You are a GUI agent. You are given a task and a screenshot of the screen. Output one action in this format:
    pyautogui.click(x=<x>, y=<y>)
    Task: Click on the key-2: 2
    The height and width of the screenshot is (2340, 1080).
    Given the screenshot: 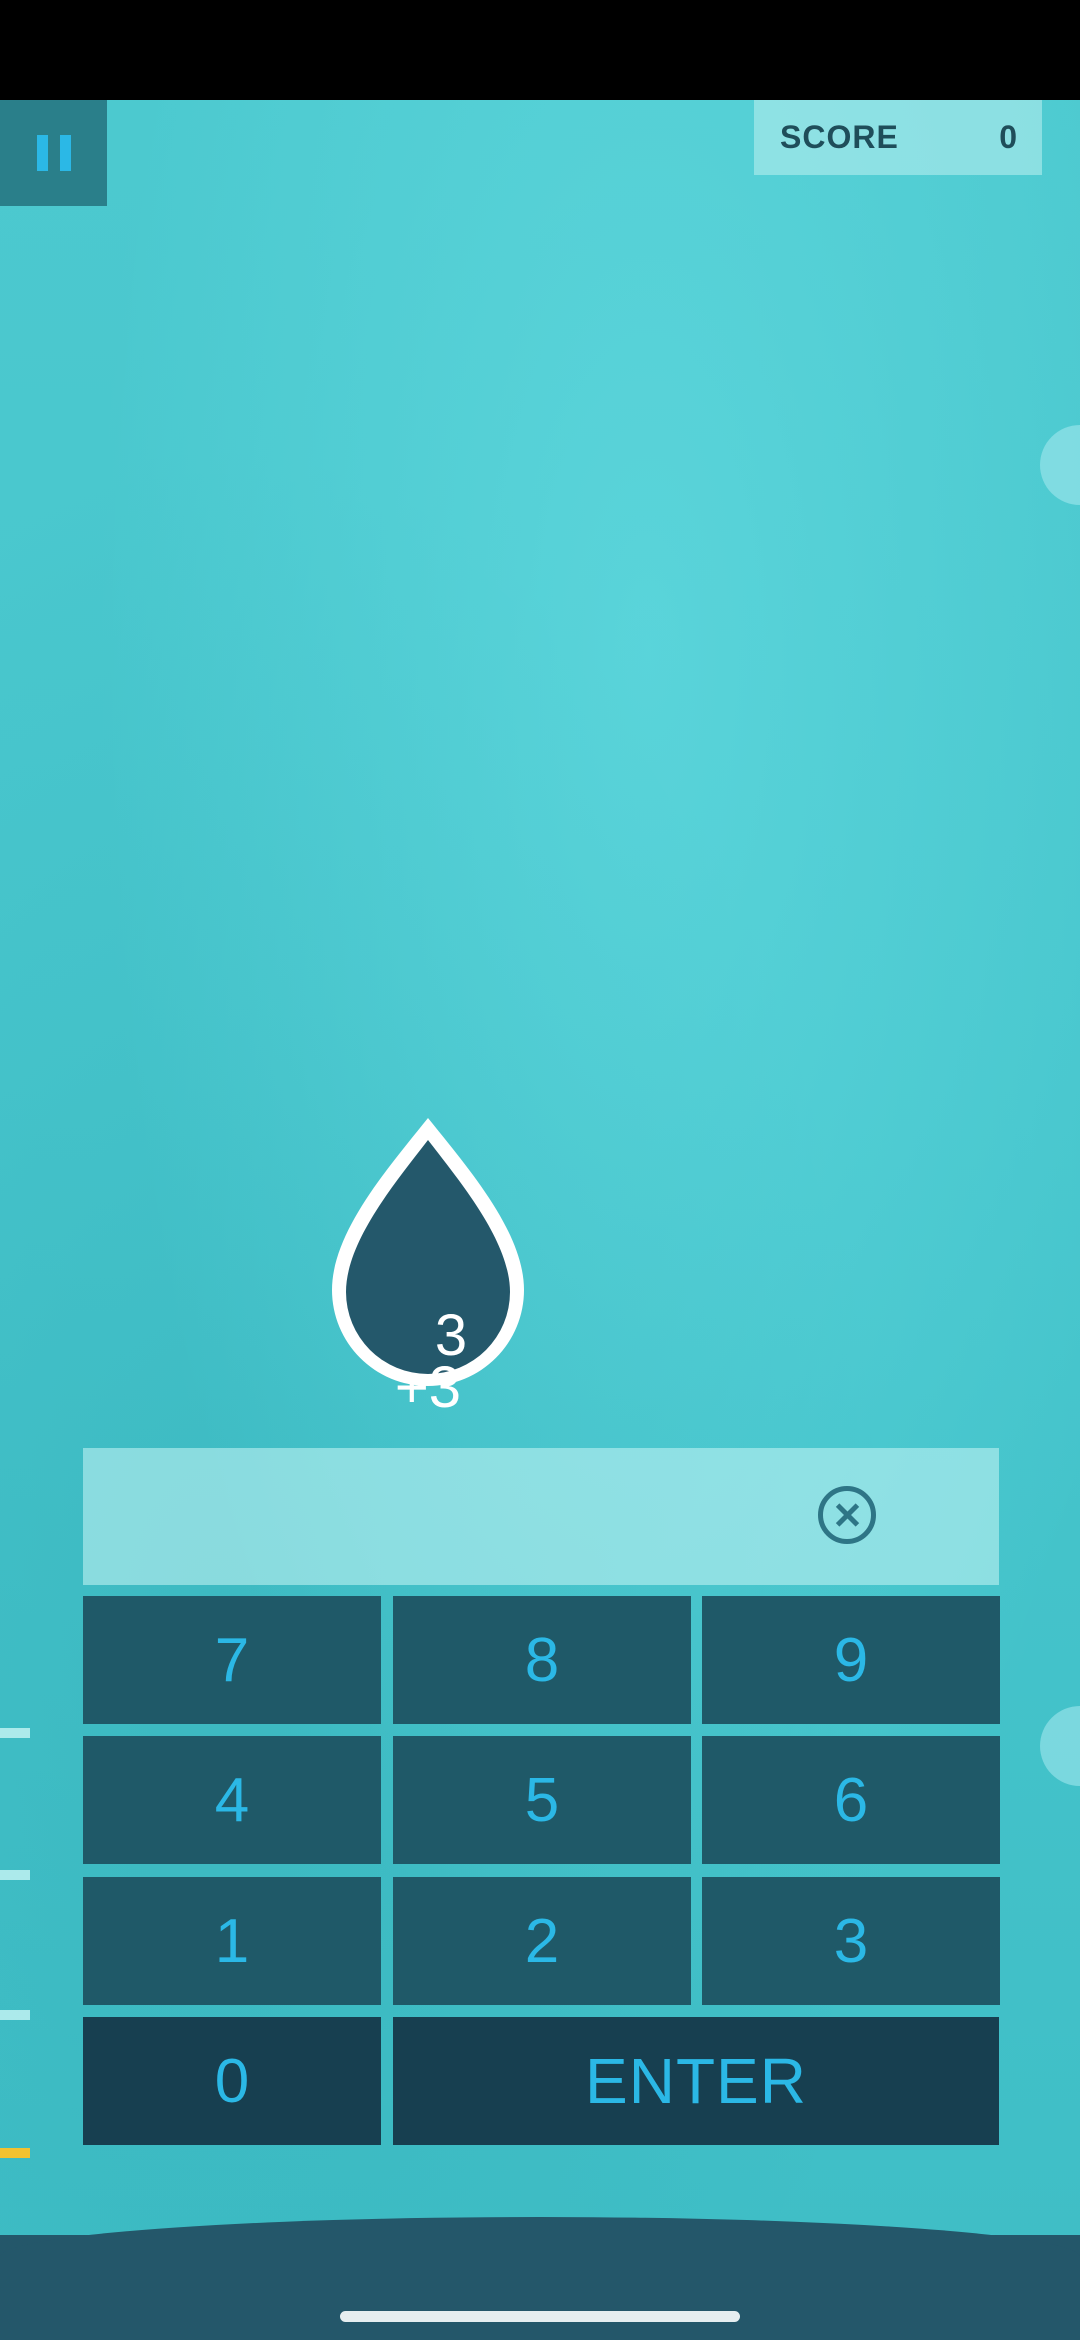 What is the action you would take?
    pyautogui.click(x=542, y=1941)
    